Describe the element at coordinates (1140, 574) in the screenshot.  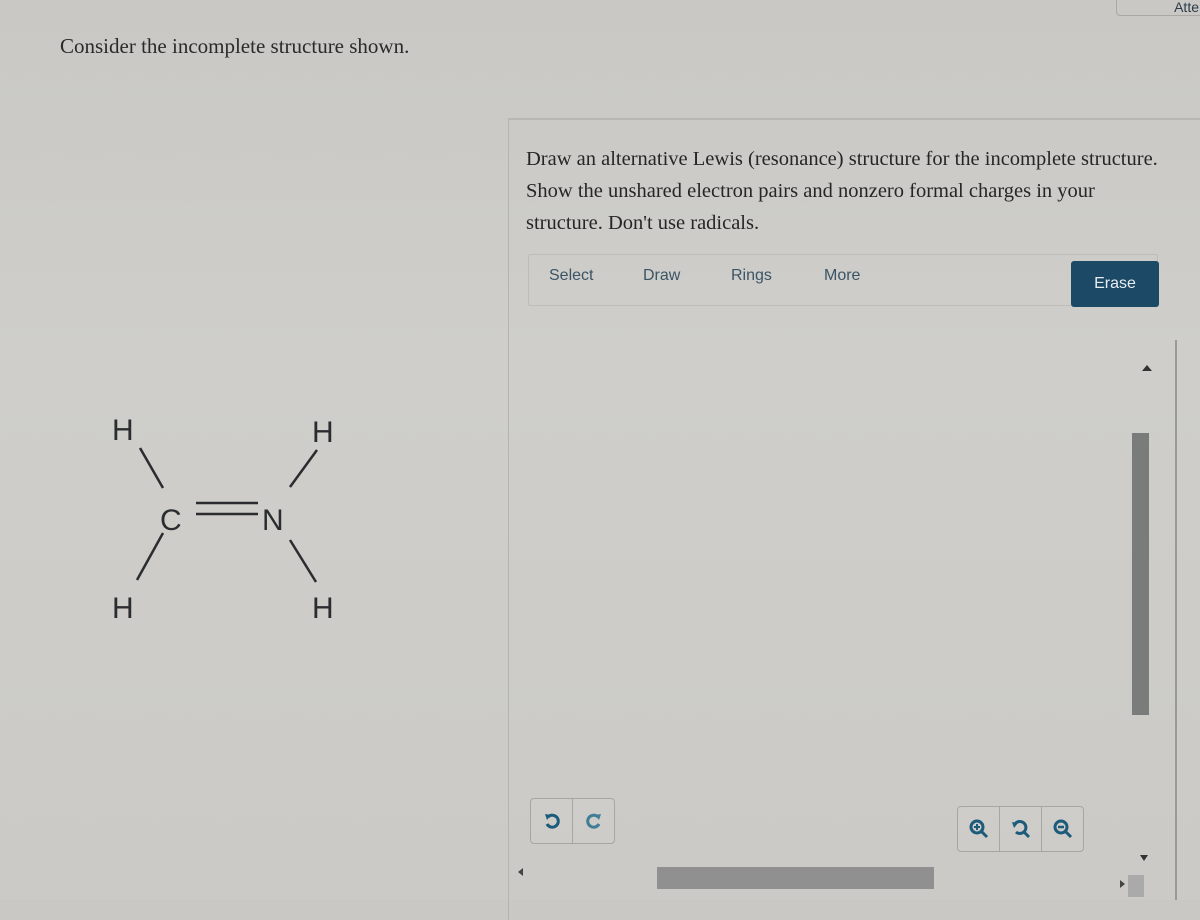
I see `vertical-scrollbar-thumb` at that location.